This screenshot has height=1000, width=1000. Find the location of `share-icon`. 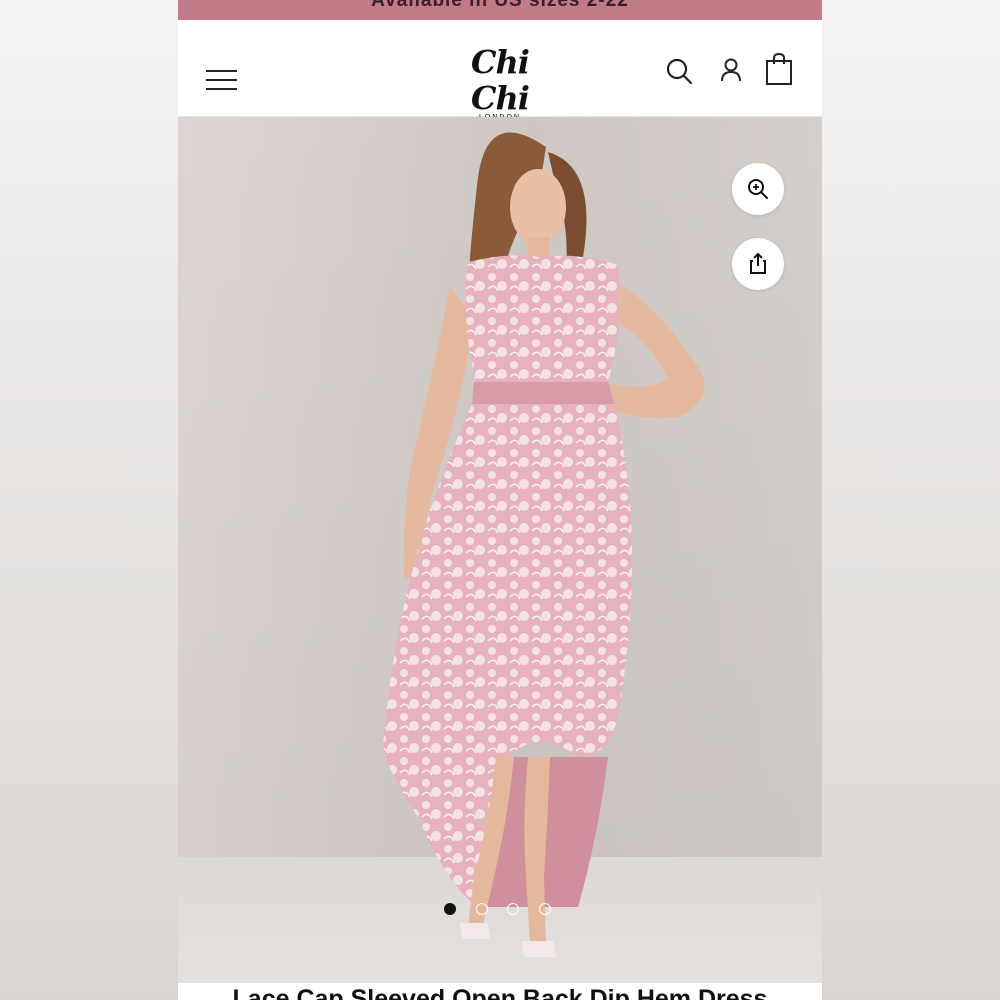

share-icon is located at coordinates (758, 263).